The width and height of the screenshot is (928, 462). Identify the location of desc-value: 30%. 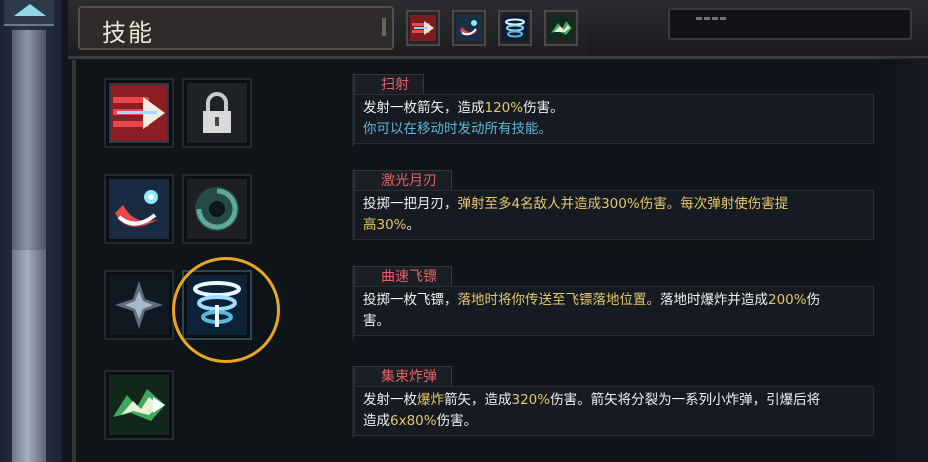
(391, 225).